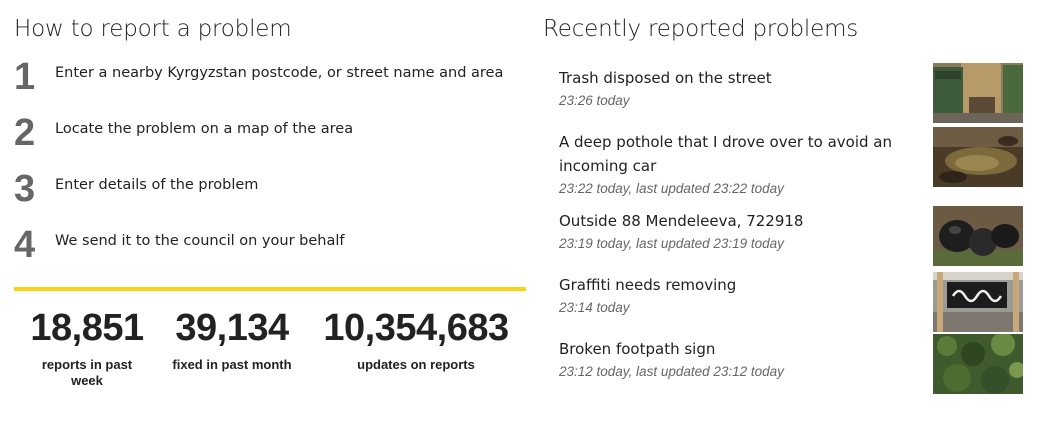 The width and height of the screenshot is (1053, 424). Describe the element at coordinates (25, 189) in the screenshot. I see `step-number: 3` at that location.